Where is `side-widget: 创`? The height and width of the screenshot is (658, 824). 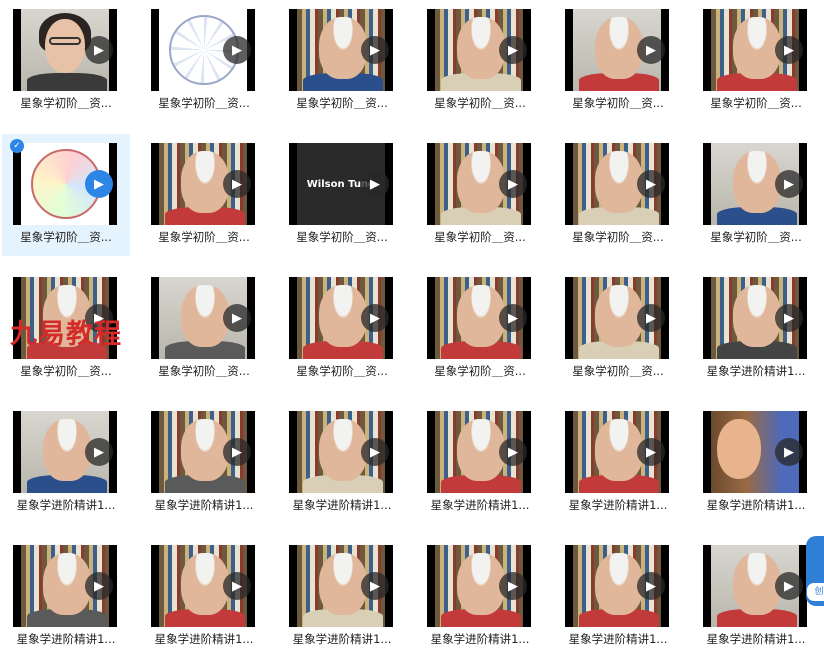 side-widget: 创 is located at coordinates (815, 571).